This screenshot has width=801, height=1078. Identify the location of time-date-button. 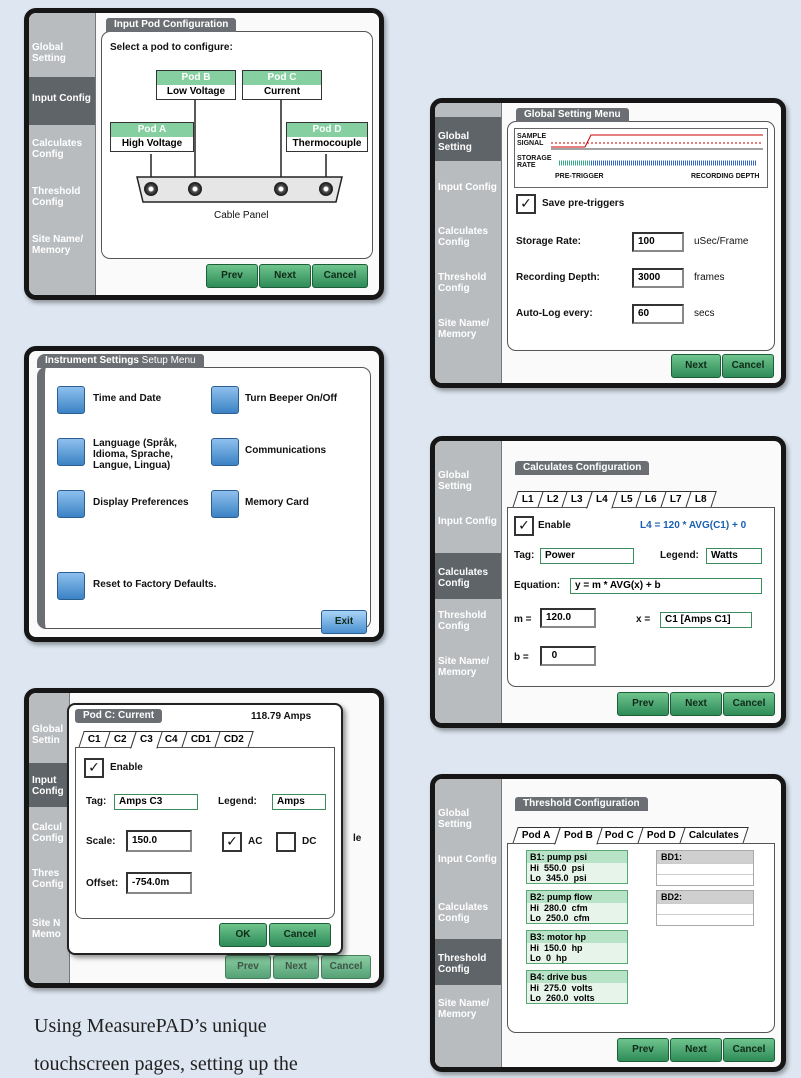
(71, 400).